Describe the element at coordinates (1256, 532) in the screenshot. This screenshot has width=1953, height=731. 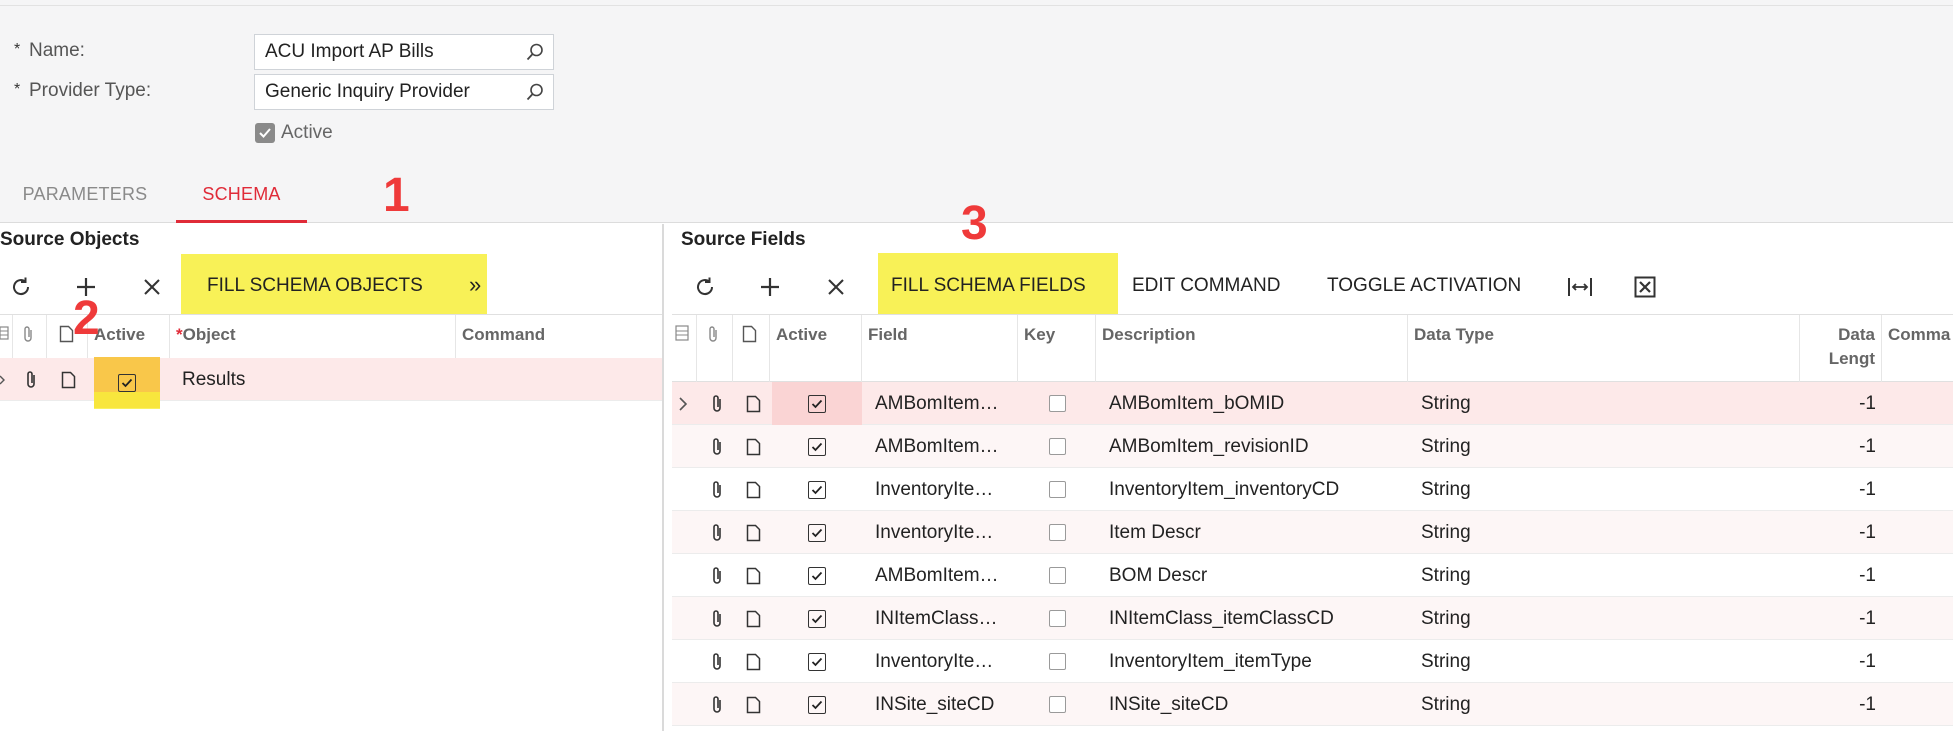
I see `description-cell: Item Descr` at that location.